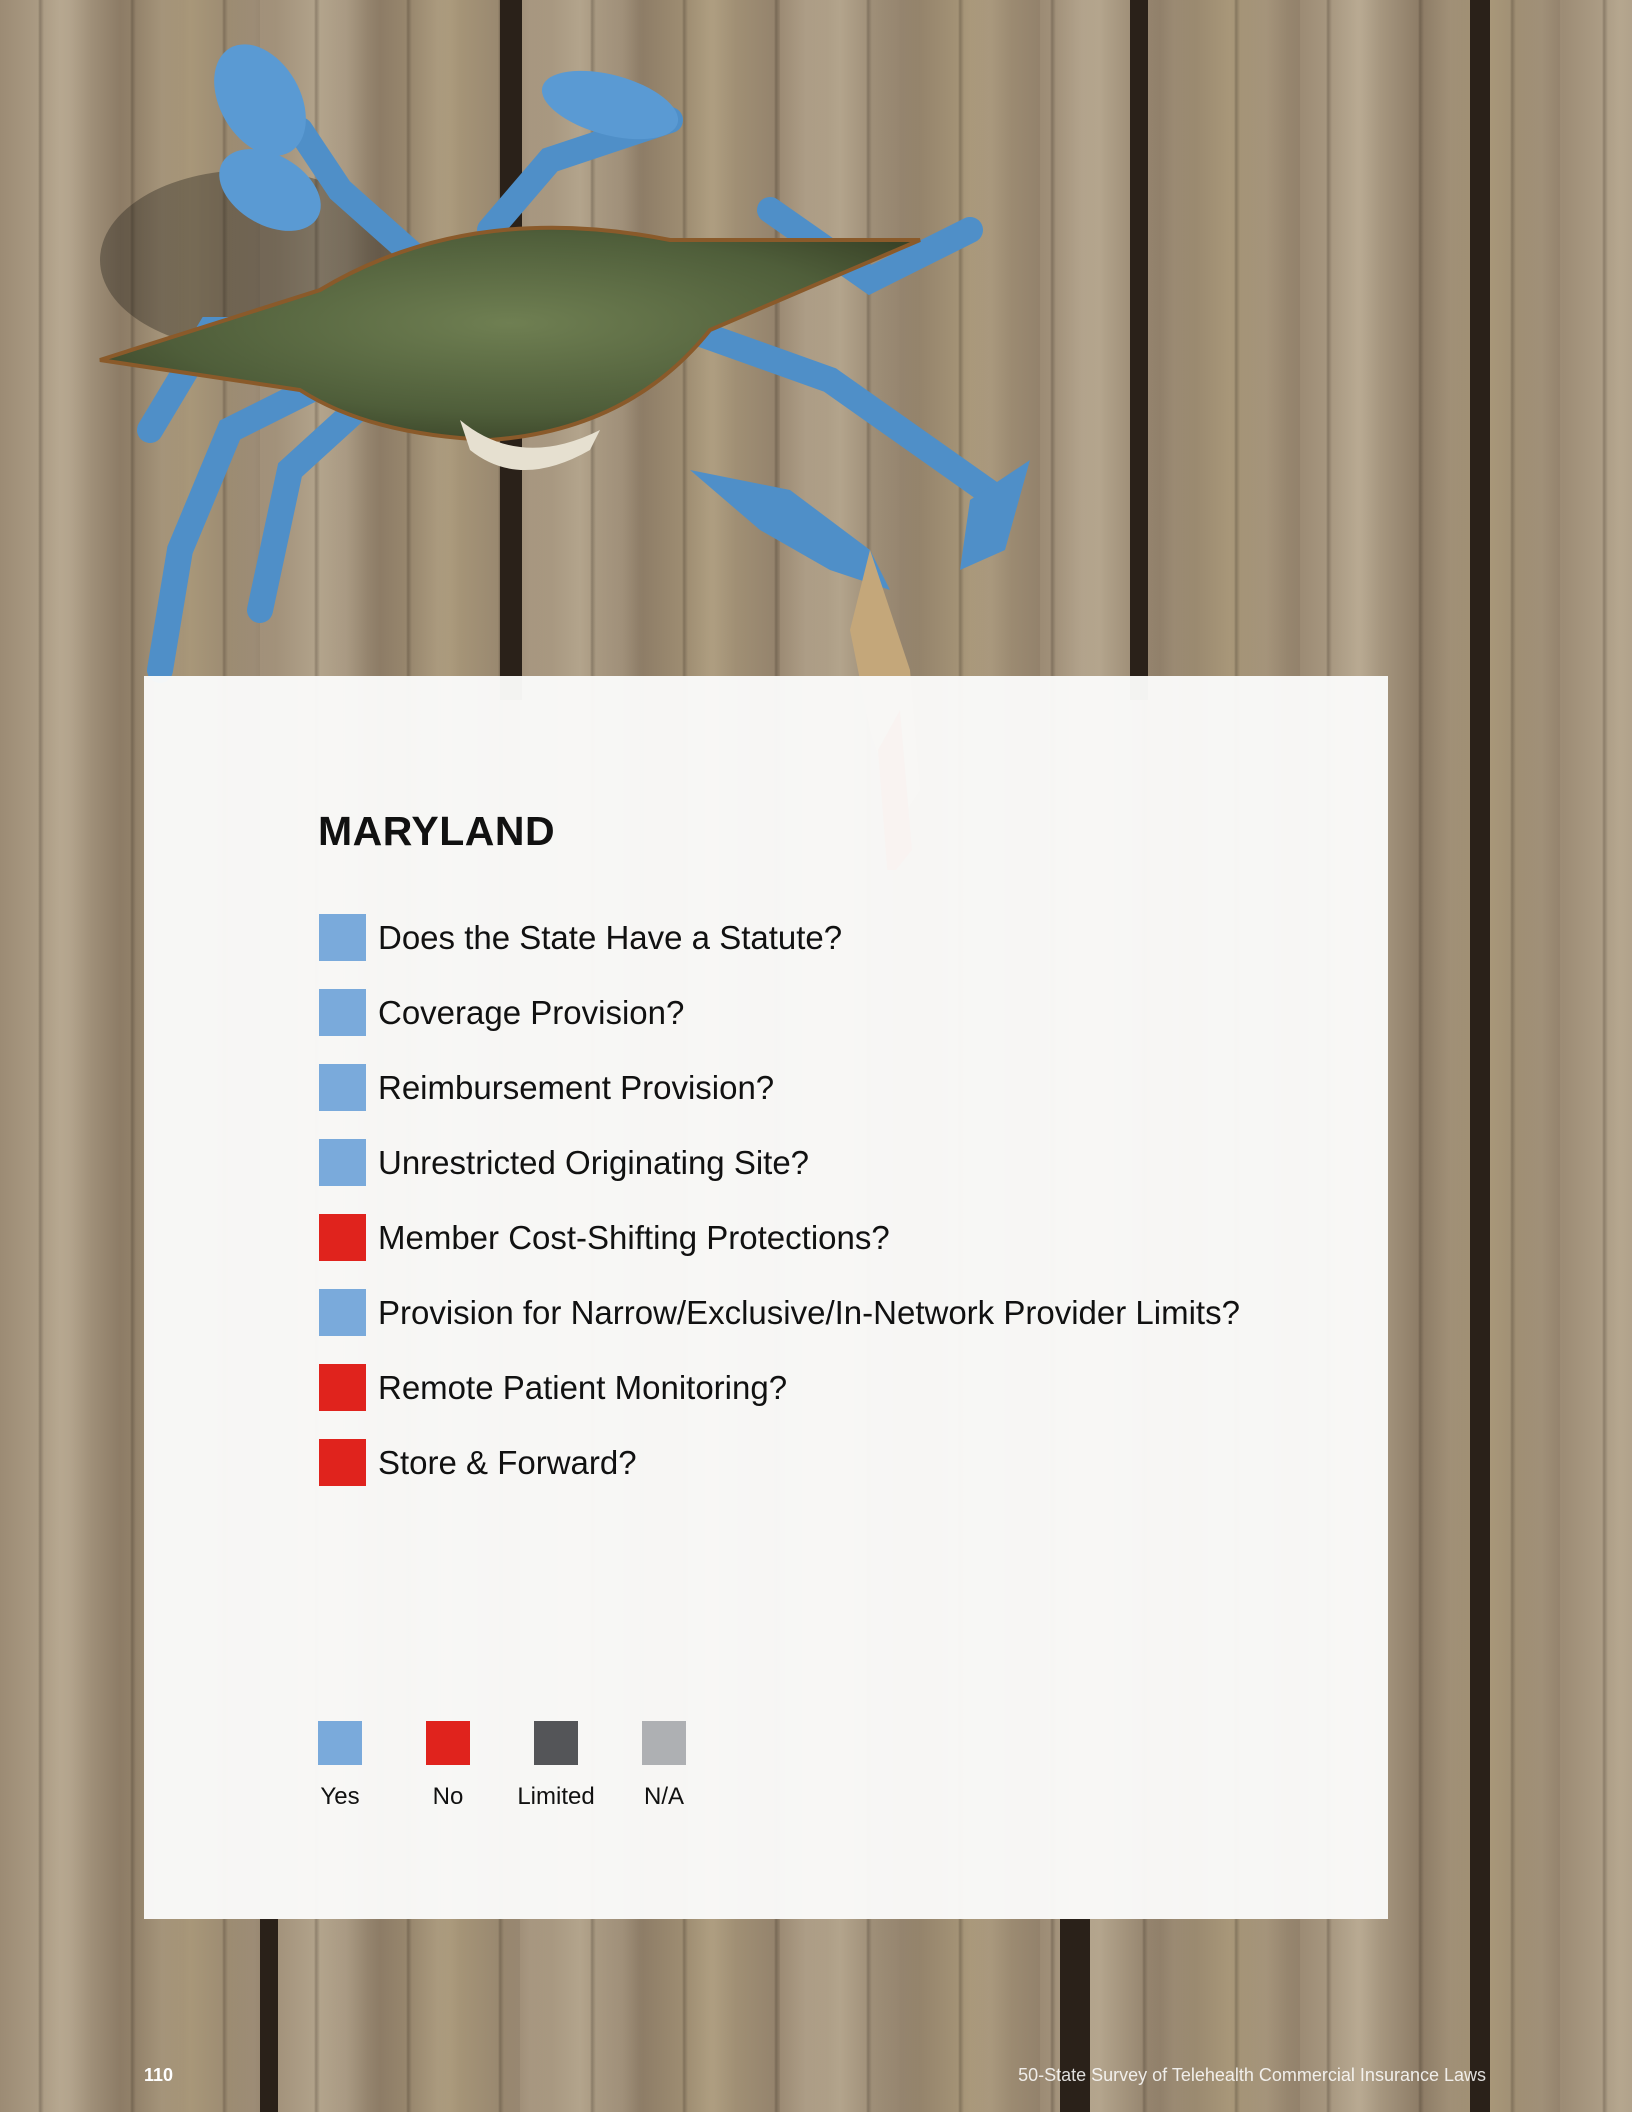  I want to click on question-label: Coverage Provision?, so click(531, 1012).